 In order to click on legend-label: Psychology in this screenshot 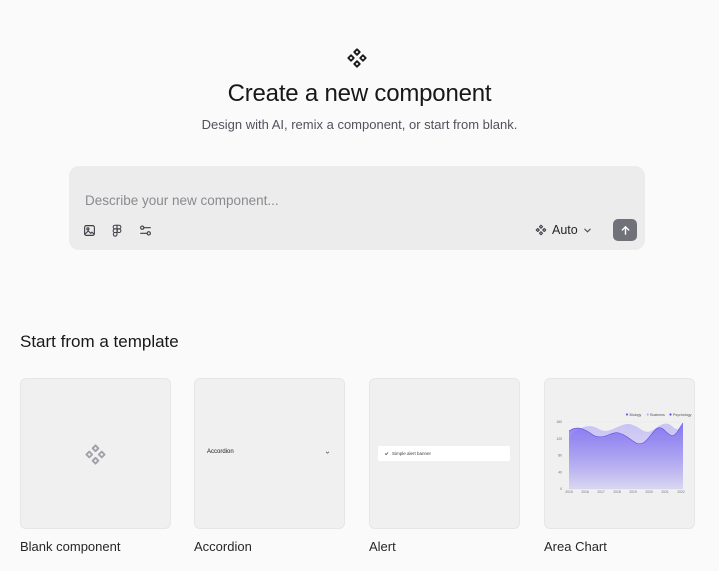, I will do `click(682, 415)`.